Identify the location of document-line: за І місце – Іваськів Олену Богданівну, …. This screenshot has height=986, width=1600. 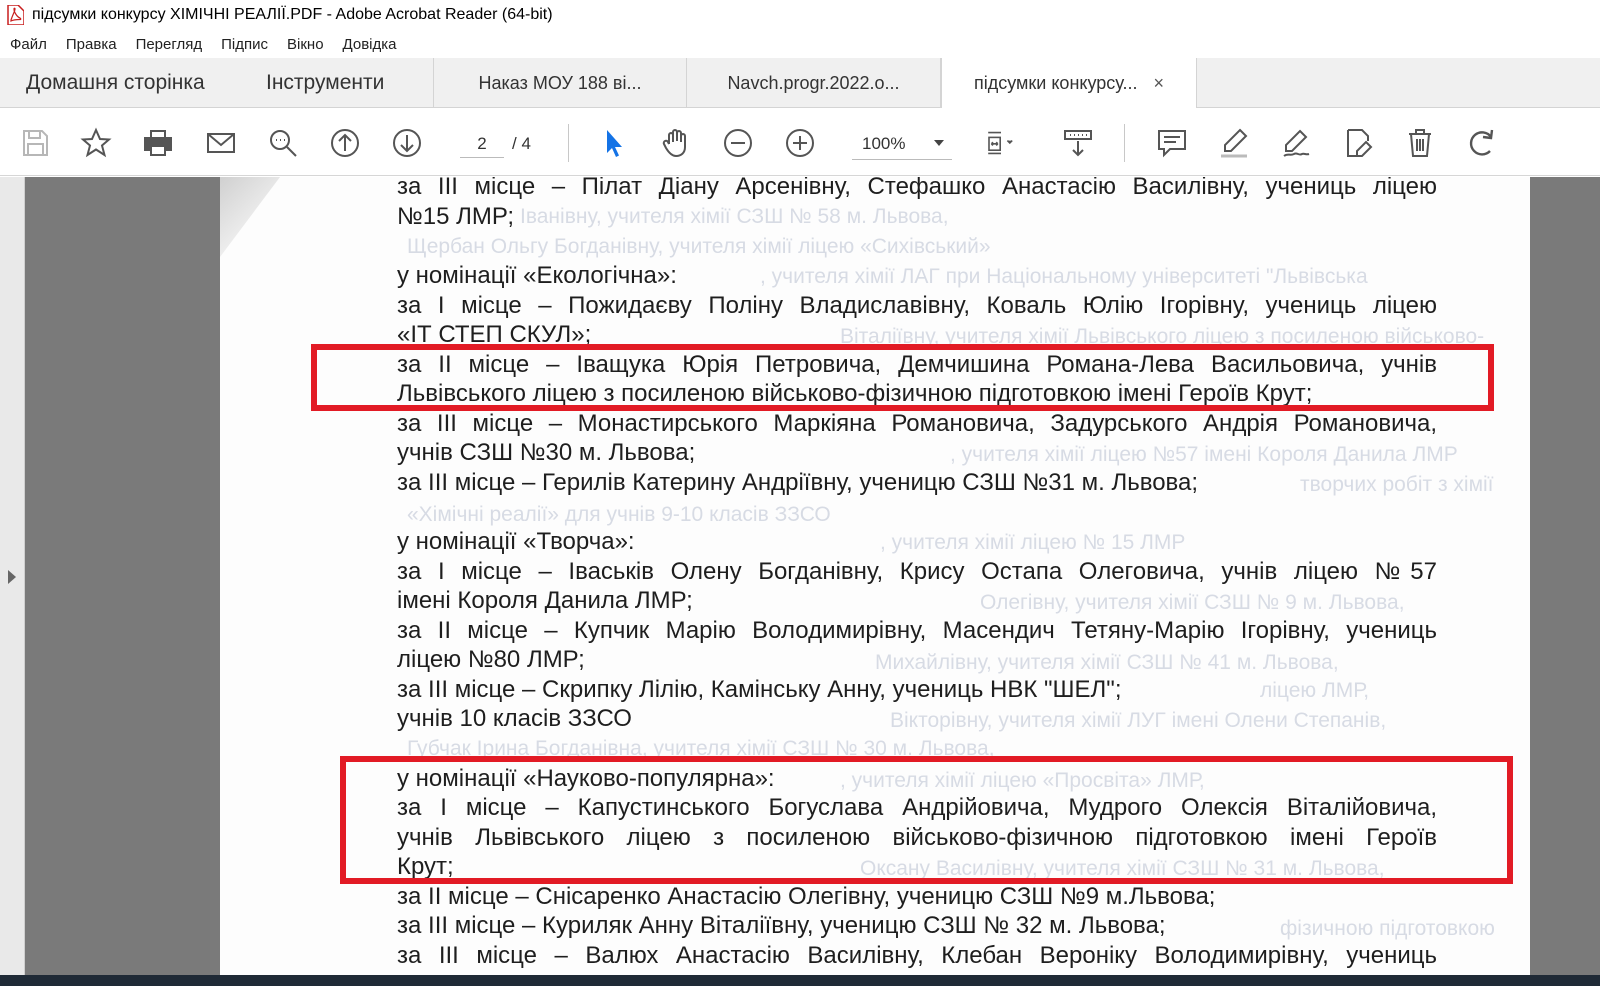
(917, 571).